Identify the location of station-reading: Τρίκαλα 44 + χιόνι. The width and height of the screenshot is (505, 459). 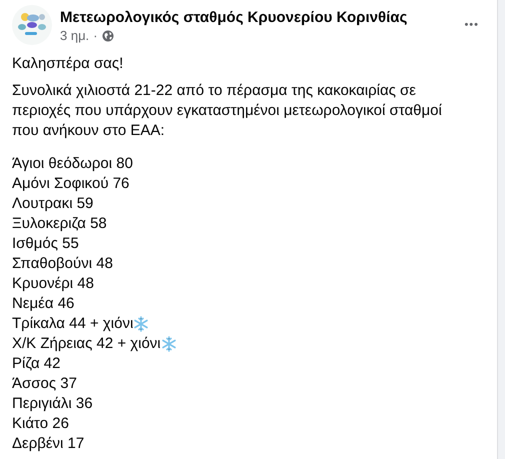
(73, 324).